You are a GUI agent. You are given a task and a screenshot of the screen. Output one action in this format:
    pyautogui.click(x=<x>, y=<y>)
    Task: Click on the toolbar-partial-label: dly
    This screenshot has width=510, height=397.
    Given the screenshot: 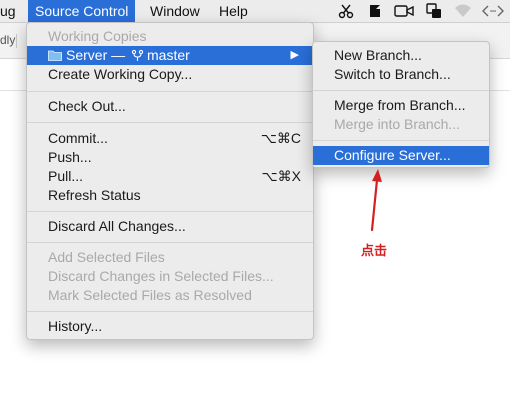 What is the action you would take?
    pyautogui.click(x=8, y=40)
    